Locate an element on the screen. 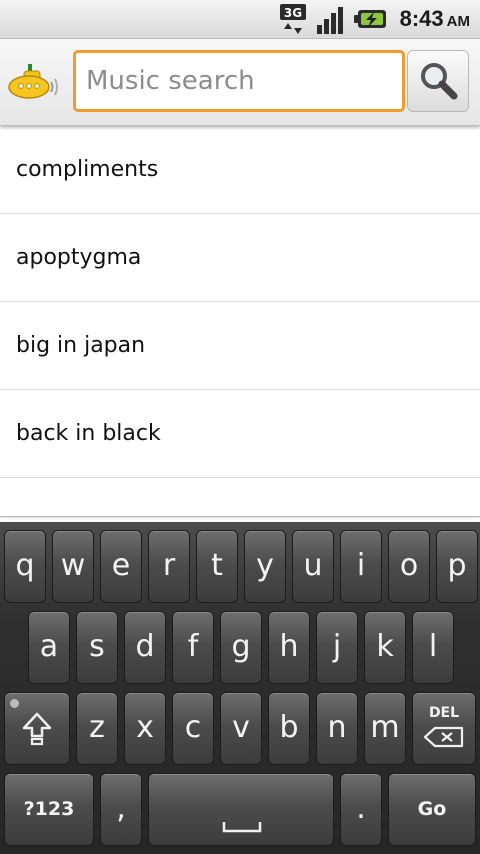 The image size is (480, 854). suggestion-item: compliments is located at coordinates (240, 170).